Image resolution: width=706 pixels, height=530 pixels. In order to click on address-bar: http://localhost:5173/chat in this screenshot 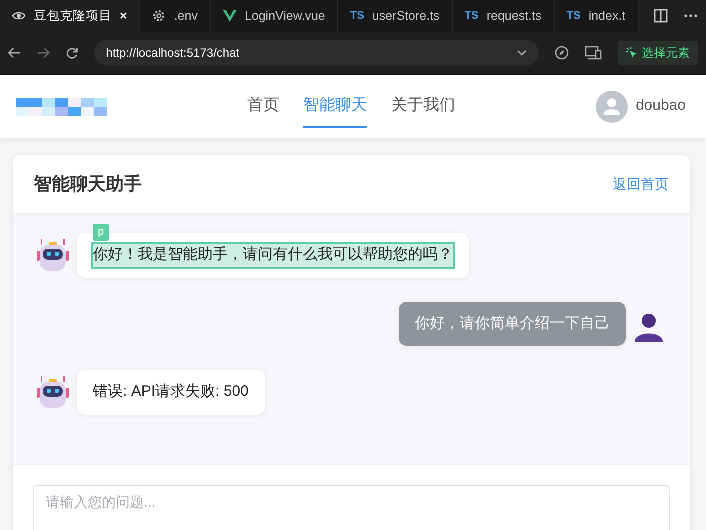, I will do `click(316, 53)`.